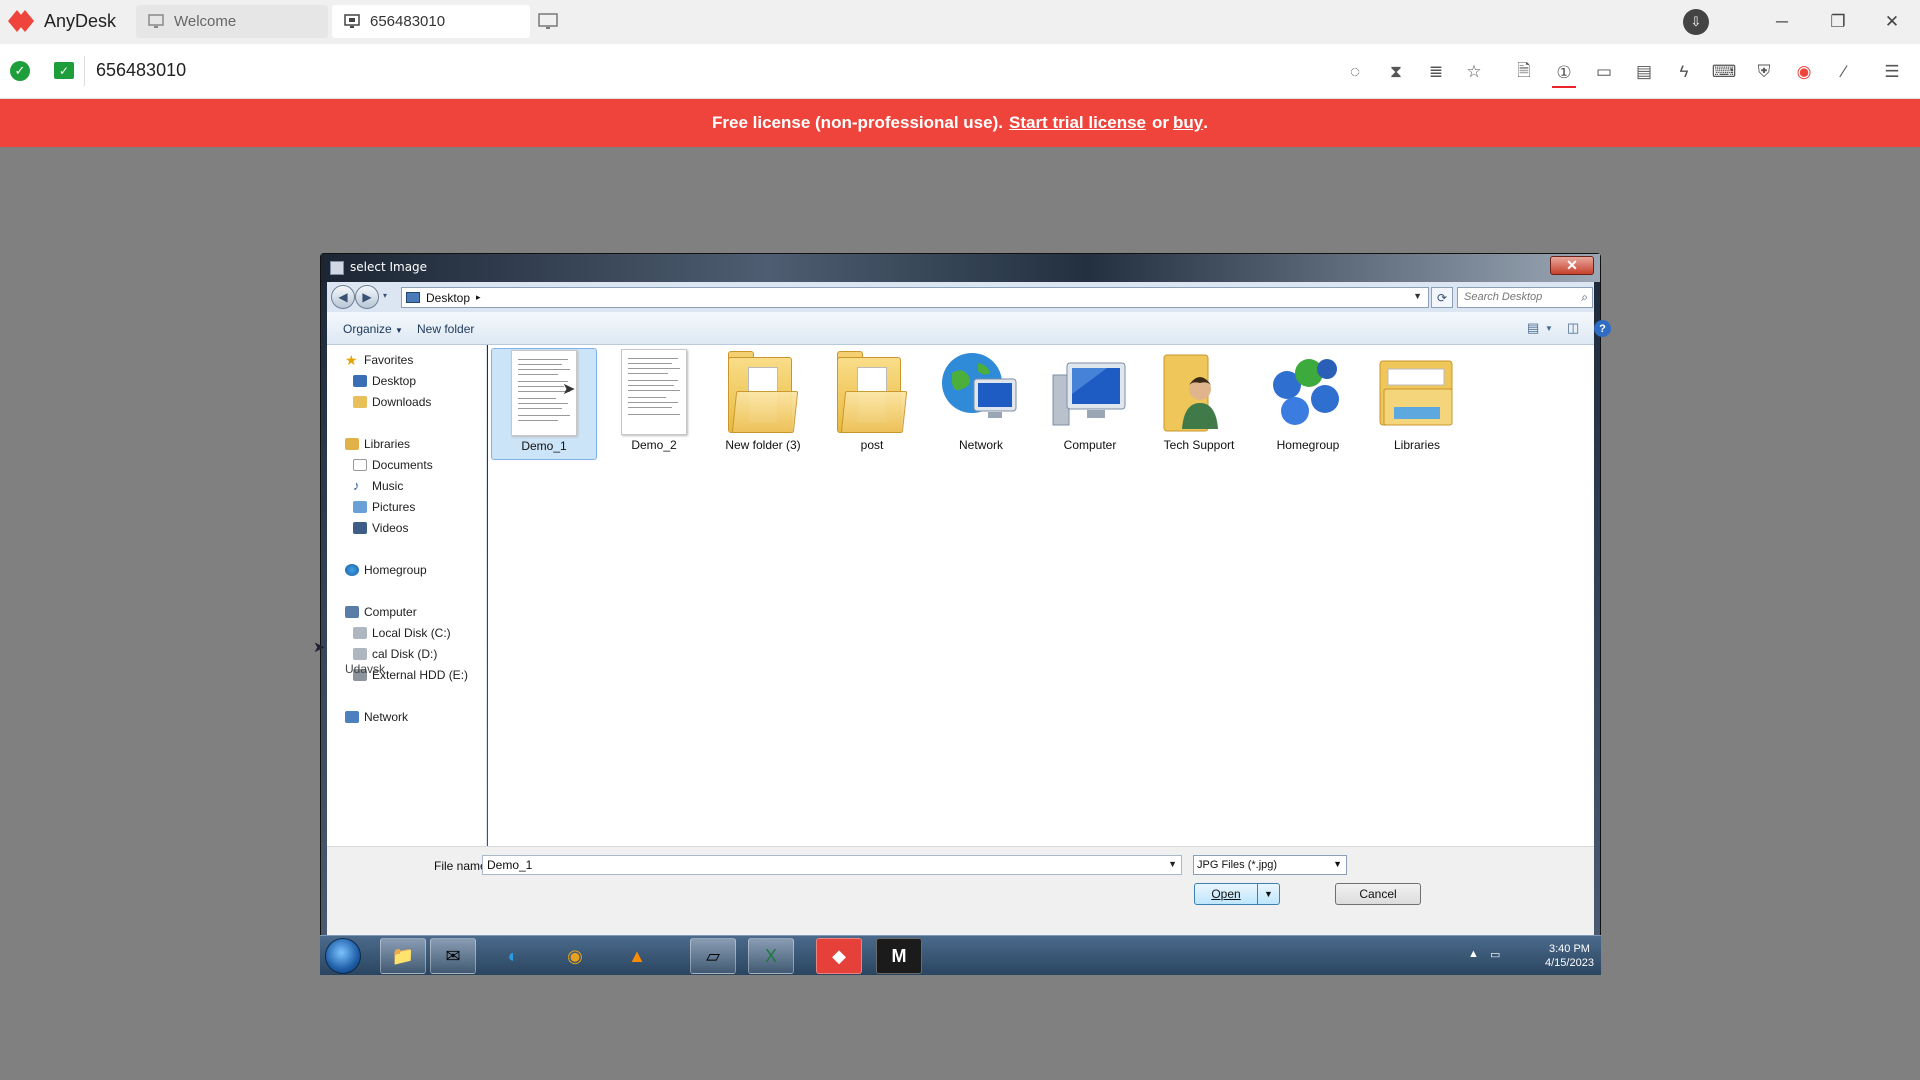 The width and height of the screenshot is (1920, 1080). I want to click on nav-videos: Videos, so click(380, 528).